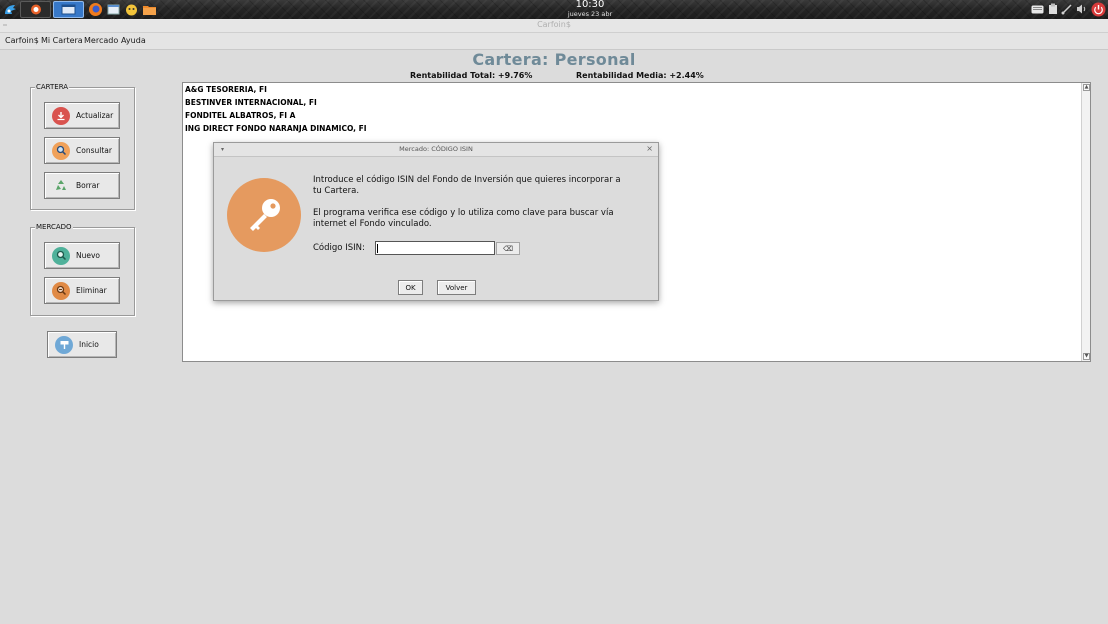 The width and height of the screenshot is (1108, 624). I want to click on rentabilidad-total: Rentabilidad Total: +9.76%, so click(471, 75).